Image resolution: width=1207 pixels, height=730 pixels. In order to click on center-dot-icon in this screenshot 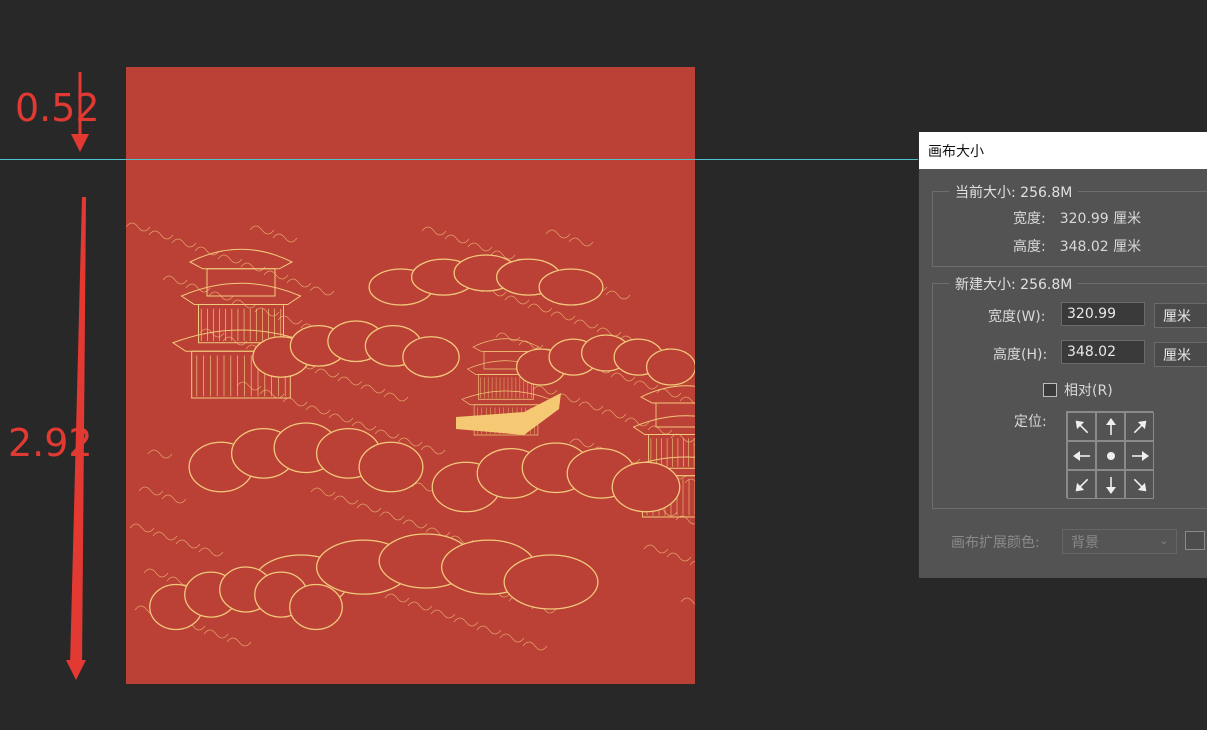, I will do `click(1110, 455)`.